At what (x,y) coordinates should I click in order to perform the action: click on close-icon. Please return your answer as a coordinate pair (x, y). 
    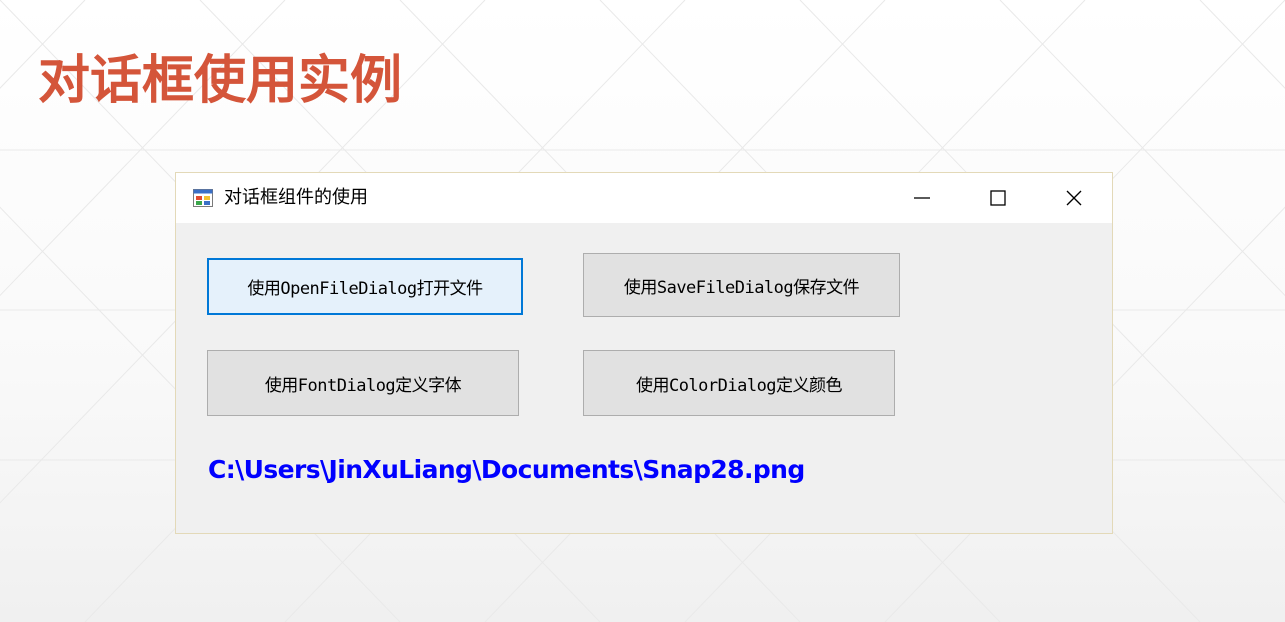
    Looking at the image, I should click on (1074, 198).